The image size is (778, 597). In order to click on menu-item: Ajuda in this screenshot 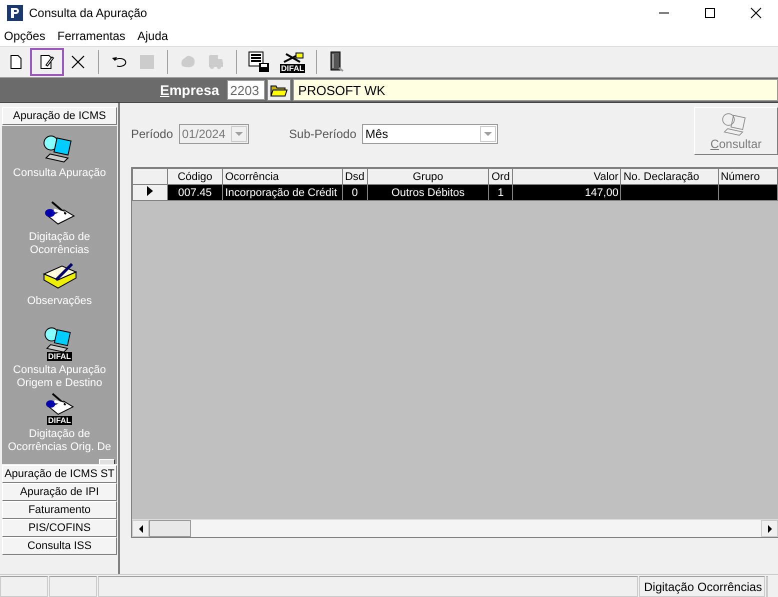, I will do `click(152, 36)`.